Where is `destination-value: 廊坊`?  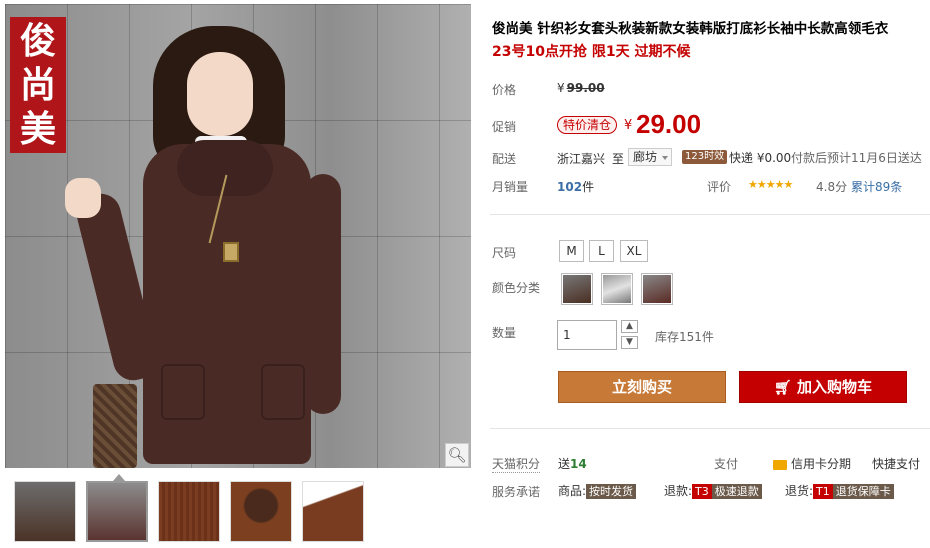 destination-value: 廊坊 is located at coordinates (645, 157).